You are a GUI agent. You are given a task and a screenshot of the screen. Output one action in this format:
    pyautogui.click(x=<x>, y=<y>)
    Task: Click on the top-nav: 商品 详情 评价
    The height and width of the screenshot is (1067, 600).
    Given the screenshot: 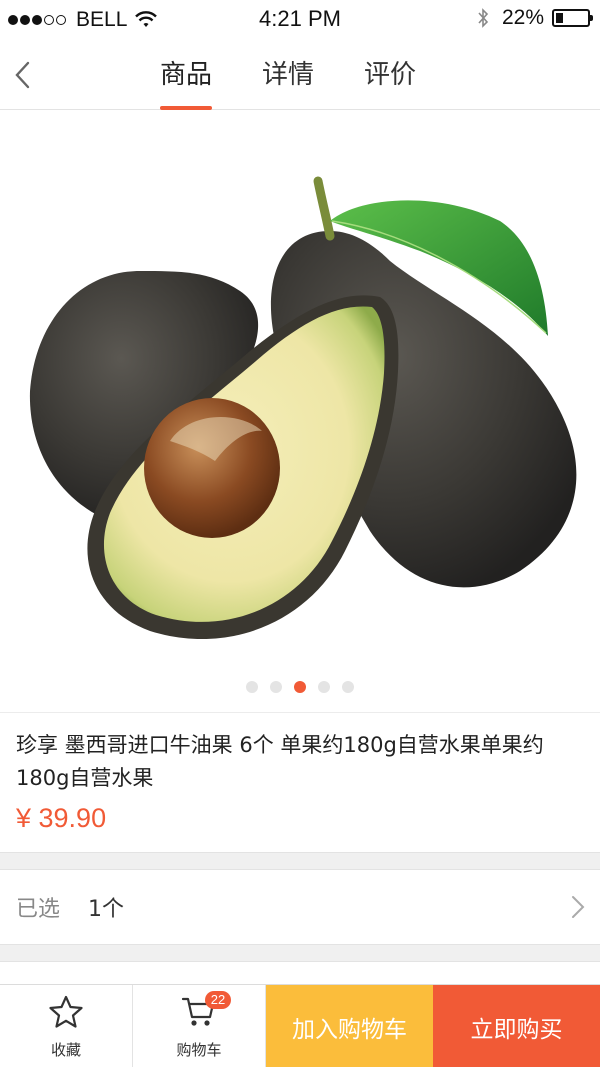 What is the action you would take?
    pyautogui.click(x=300, y=75)
    